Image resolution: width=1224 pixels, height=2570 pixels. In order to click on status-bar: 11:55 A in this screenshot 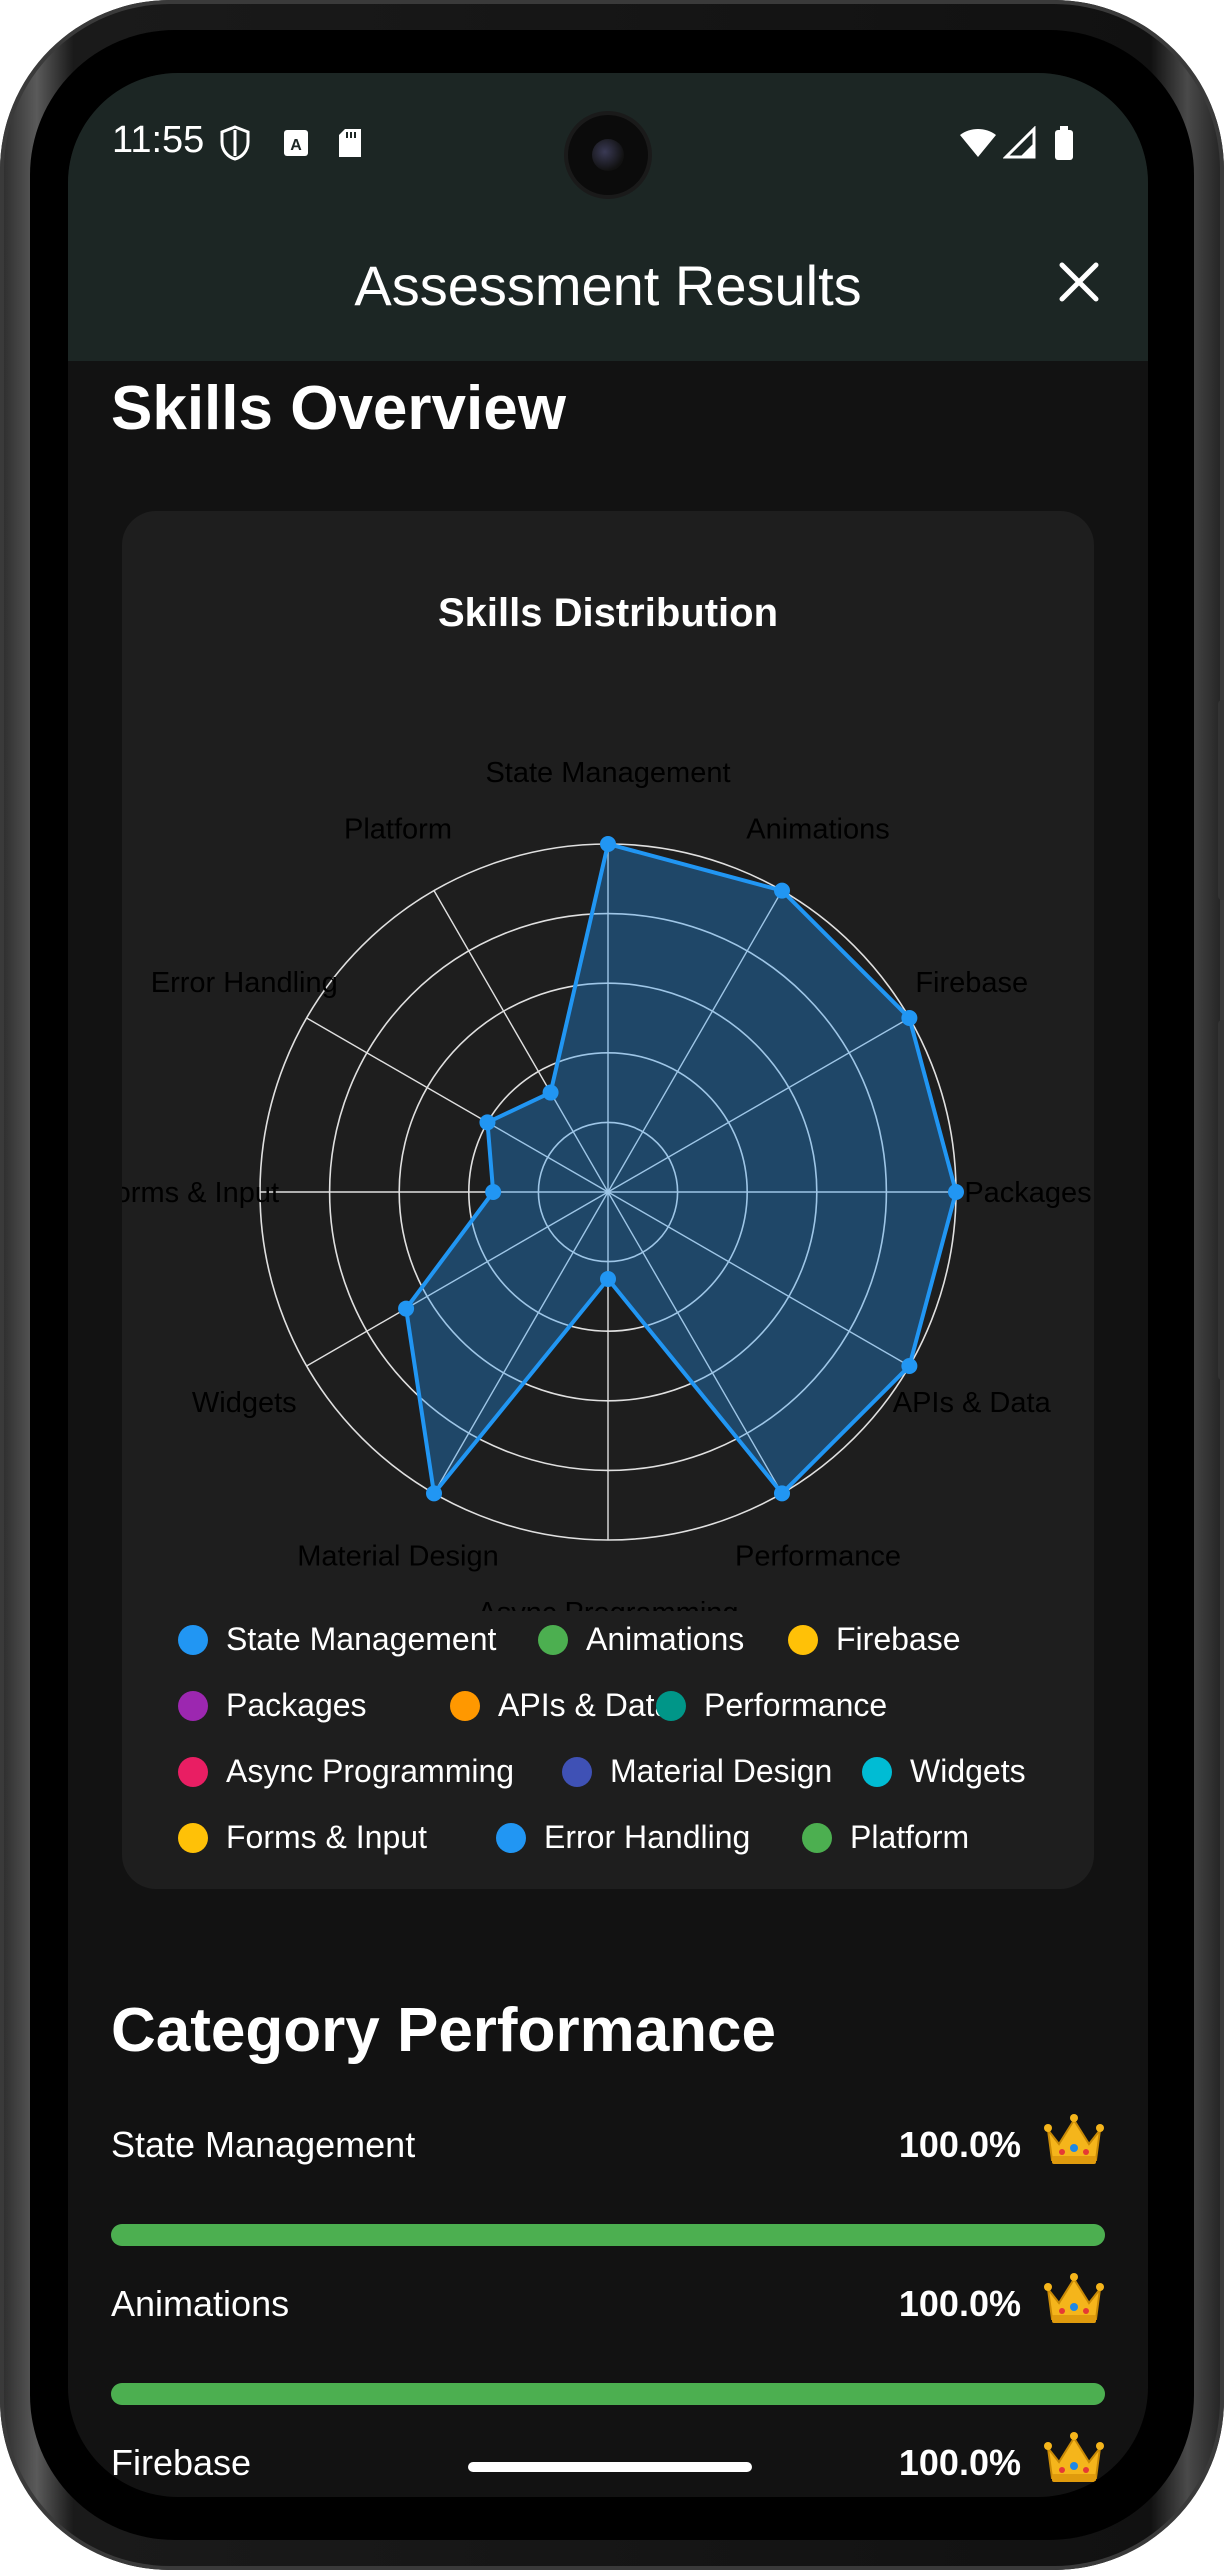, I will do `click(608, 143)`.